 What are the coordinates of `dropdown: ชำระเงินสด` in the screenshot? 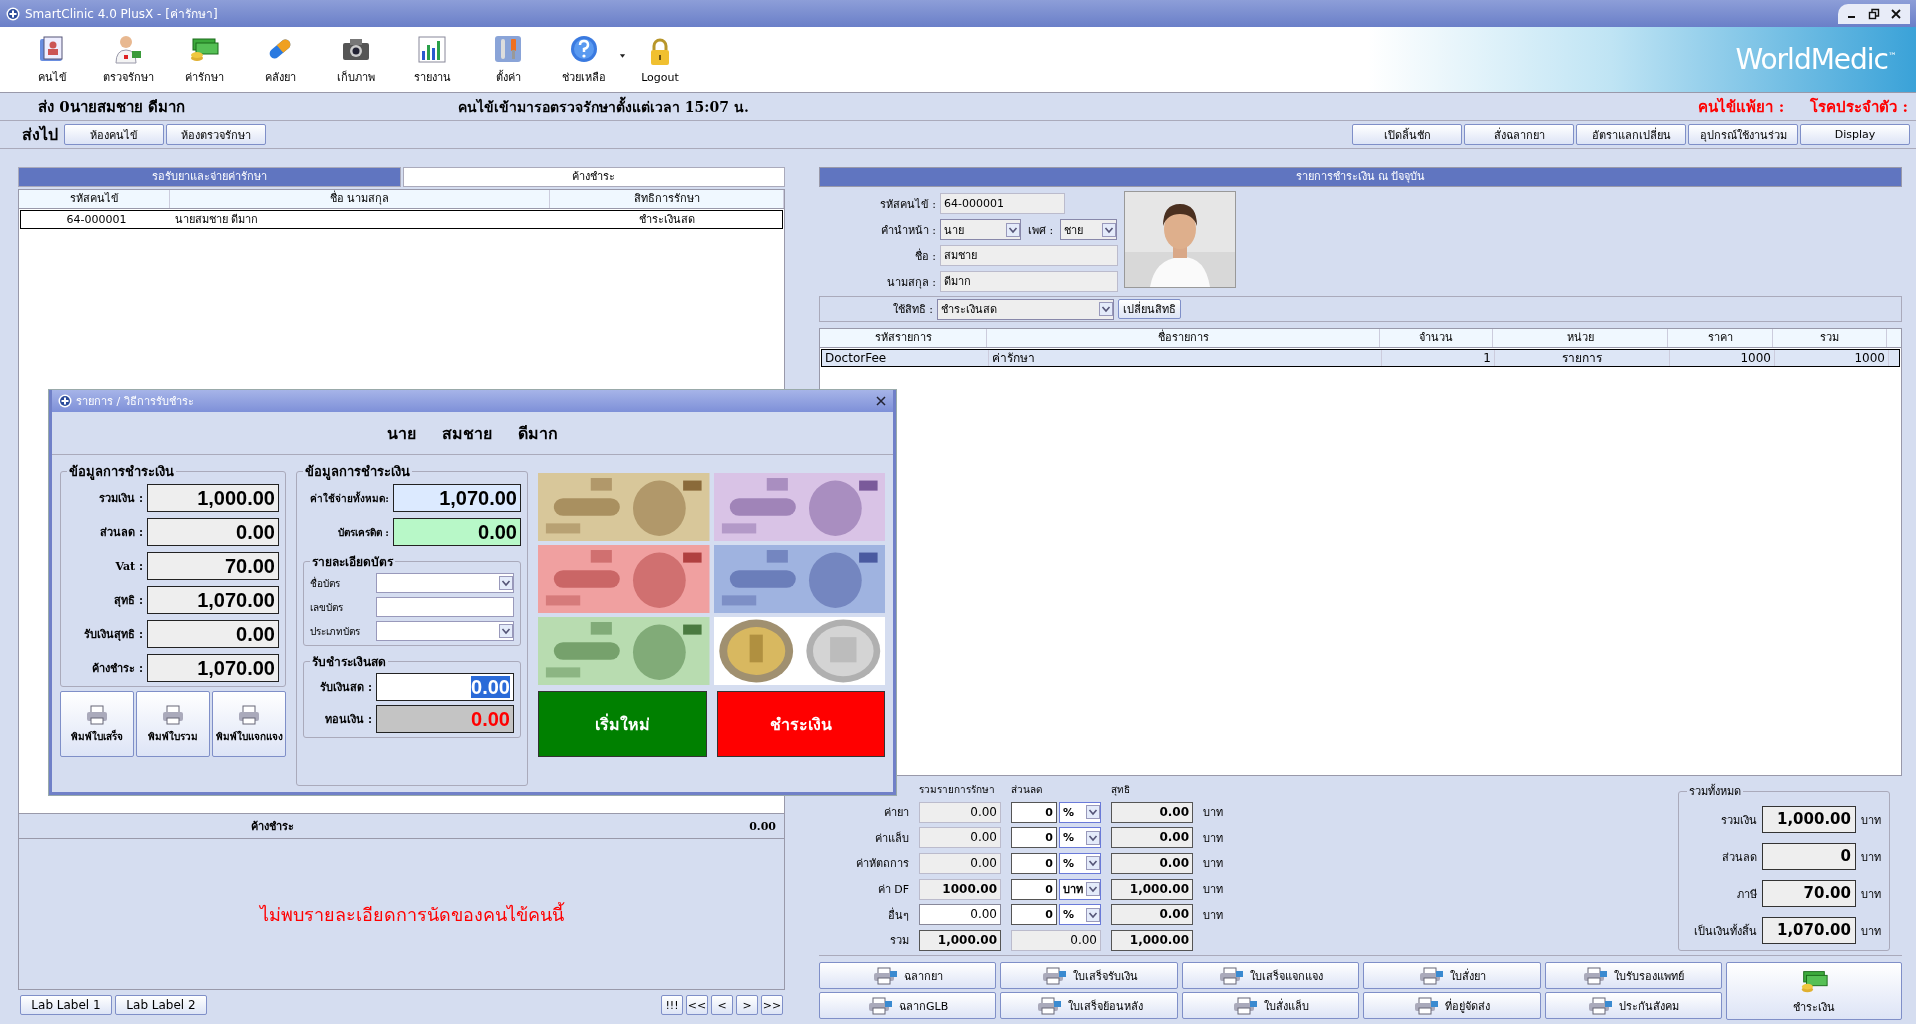 It's located at (1025, 309).